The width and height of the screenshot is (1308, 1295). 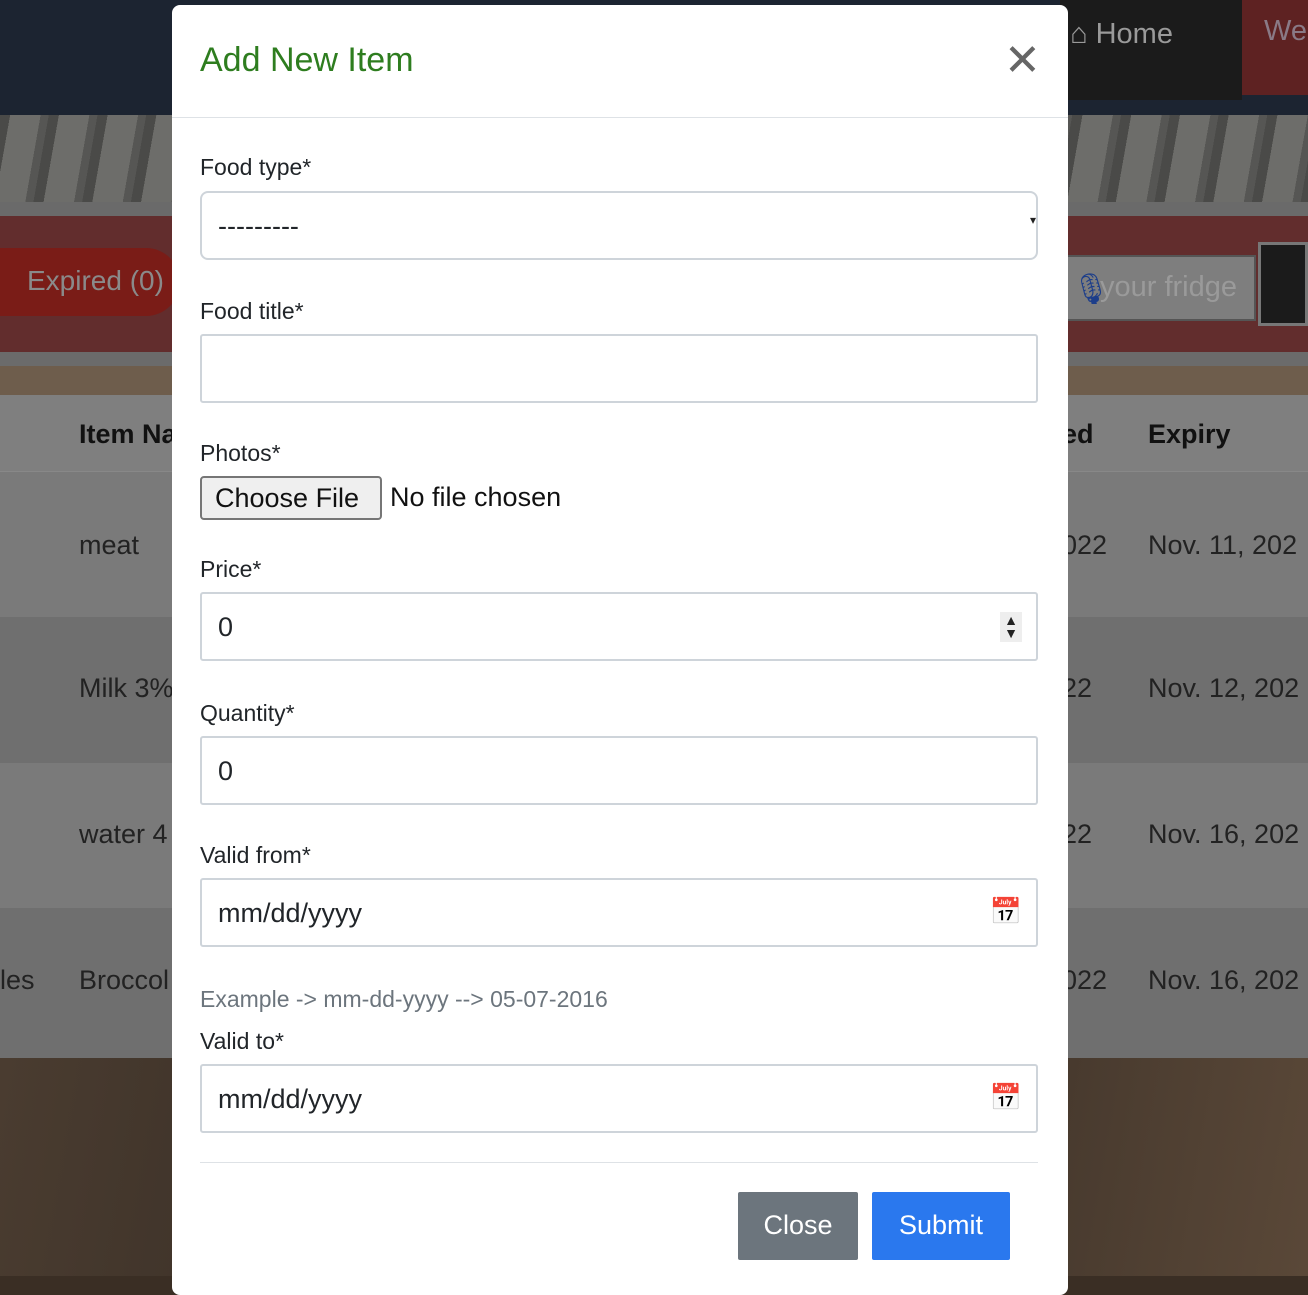 What do you see at coordinates (255, 855) in the screenshot?
I see `valid-from-label: Valid from*` at bounding box center [255, 855].